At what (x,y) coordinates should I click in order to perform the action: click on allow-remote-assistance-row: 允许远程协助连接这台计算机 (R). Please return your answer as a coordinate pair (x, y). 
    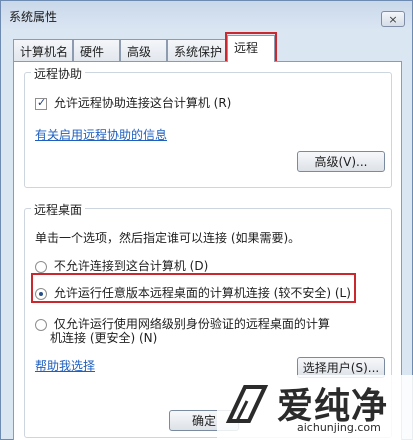
    Looking at the image, I should click on (133, 102).